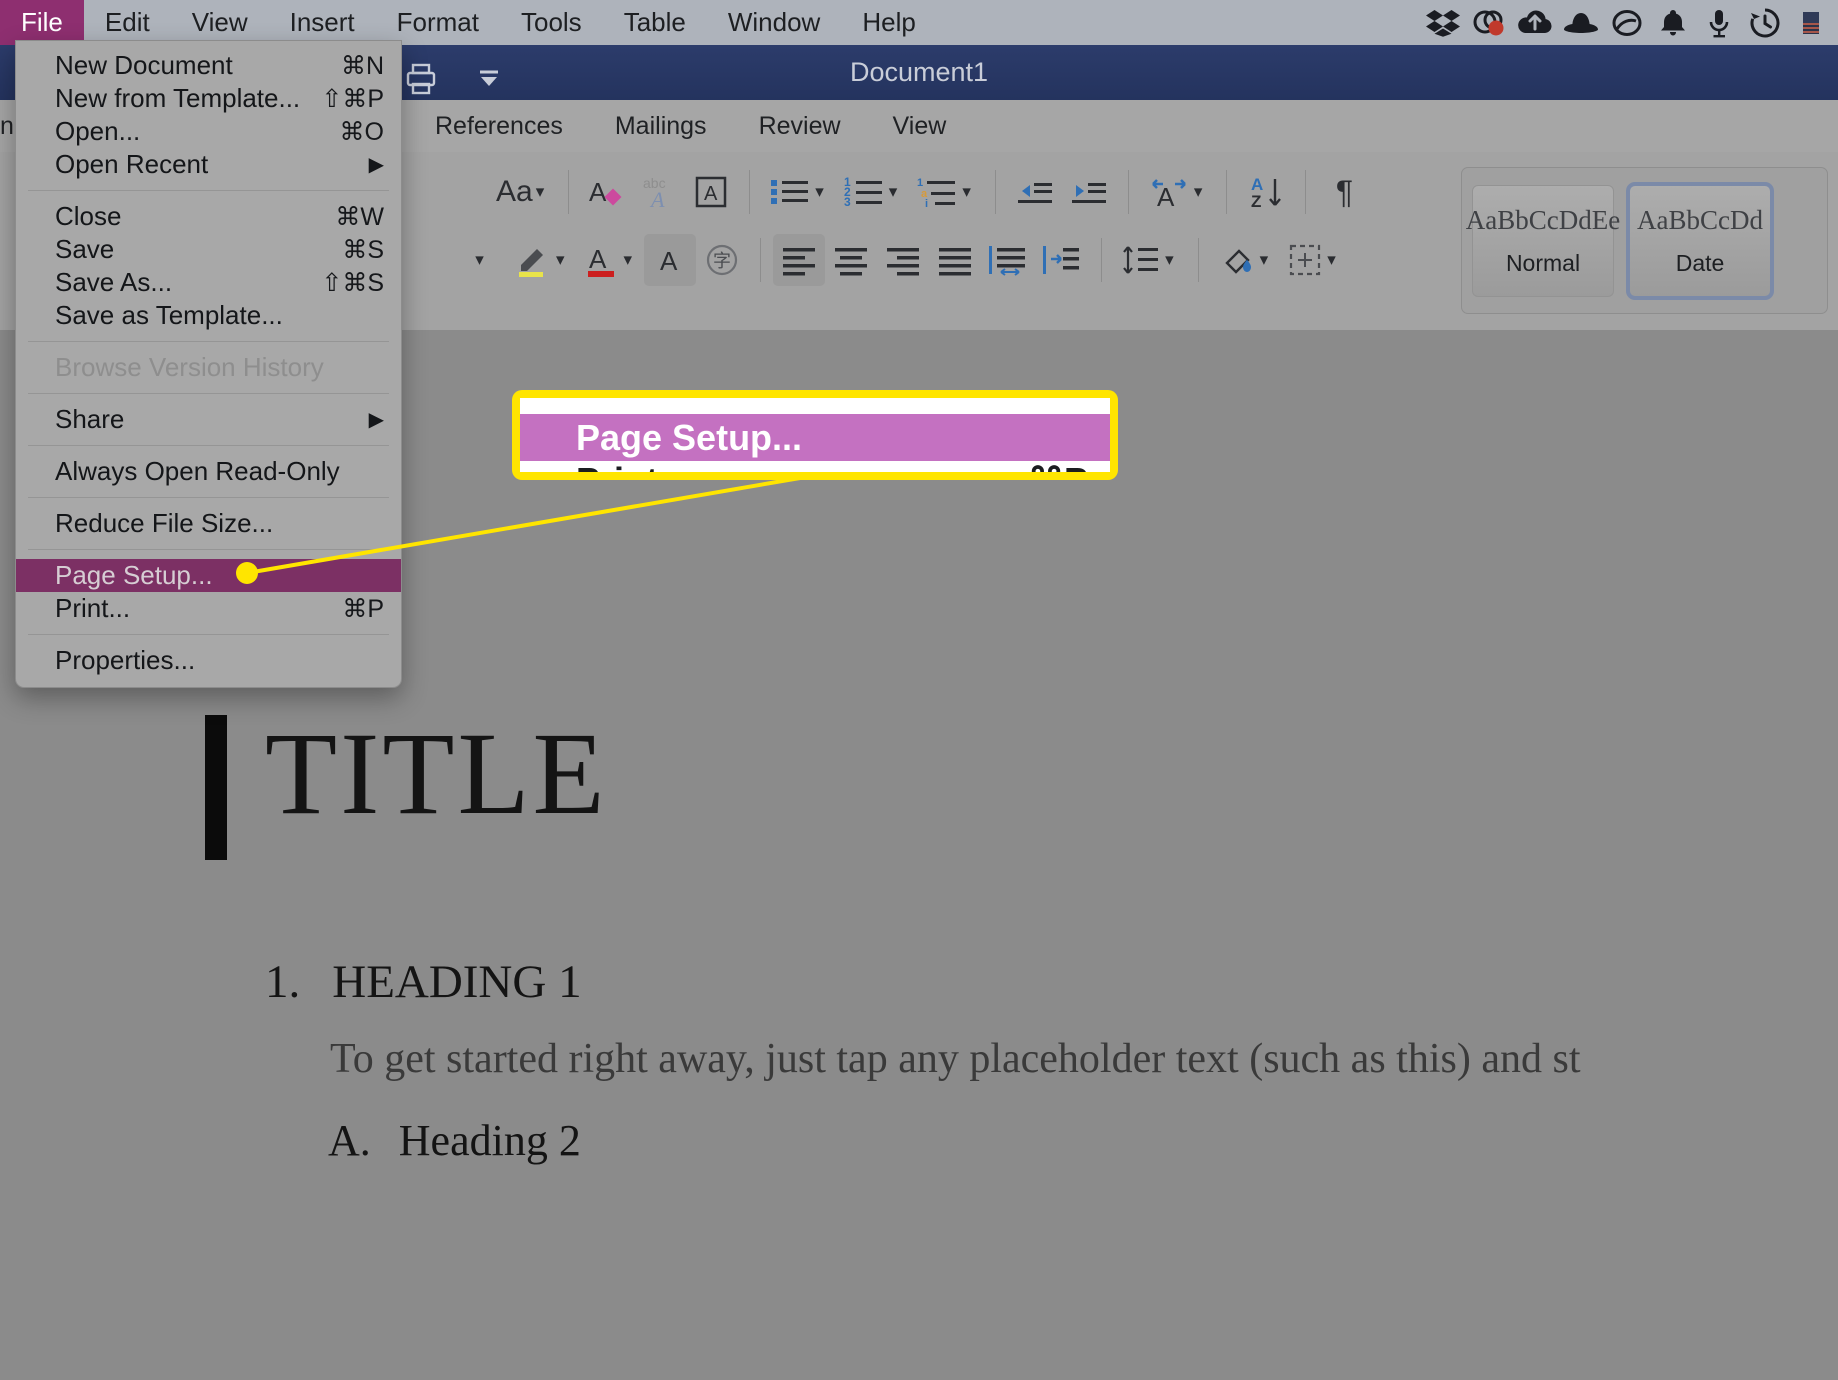 The height and width of the screenshot is (1380, 1838). What do you see at coordinates (1535, 22) in the screenshot?
I see `cloud-upload-icon` at bounding box center [1535, 22].